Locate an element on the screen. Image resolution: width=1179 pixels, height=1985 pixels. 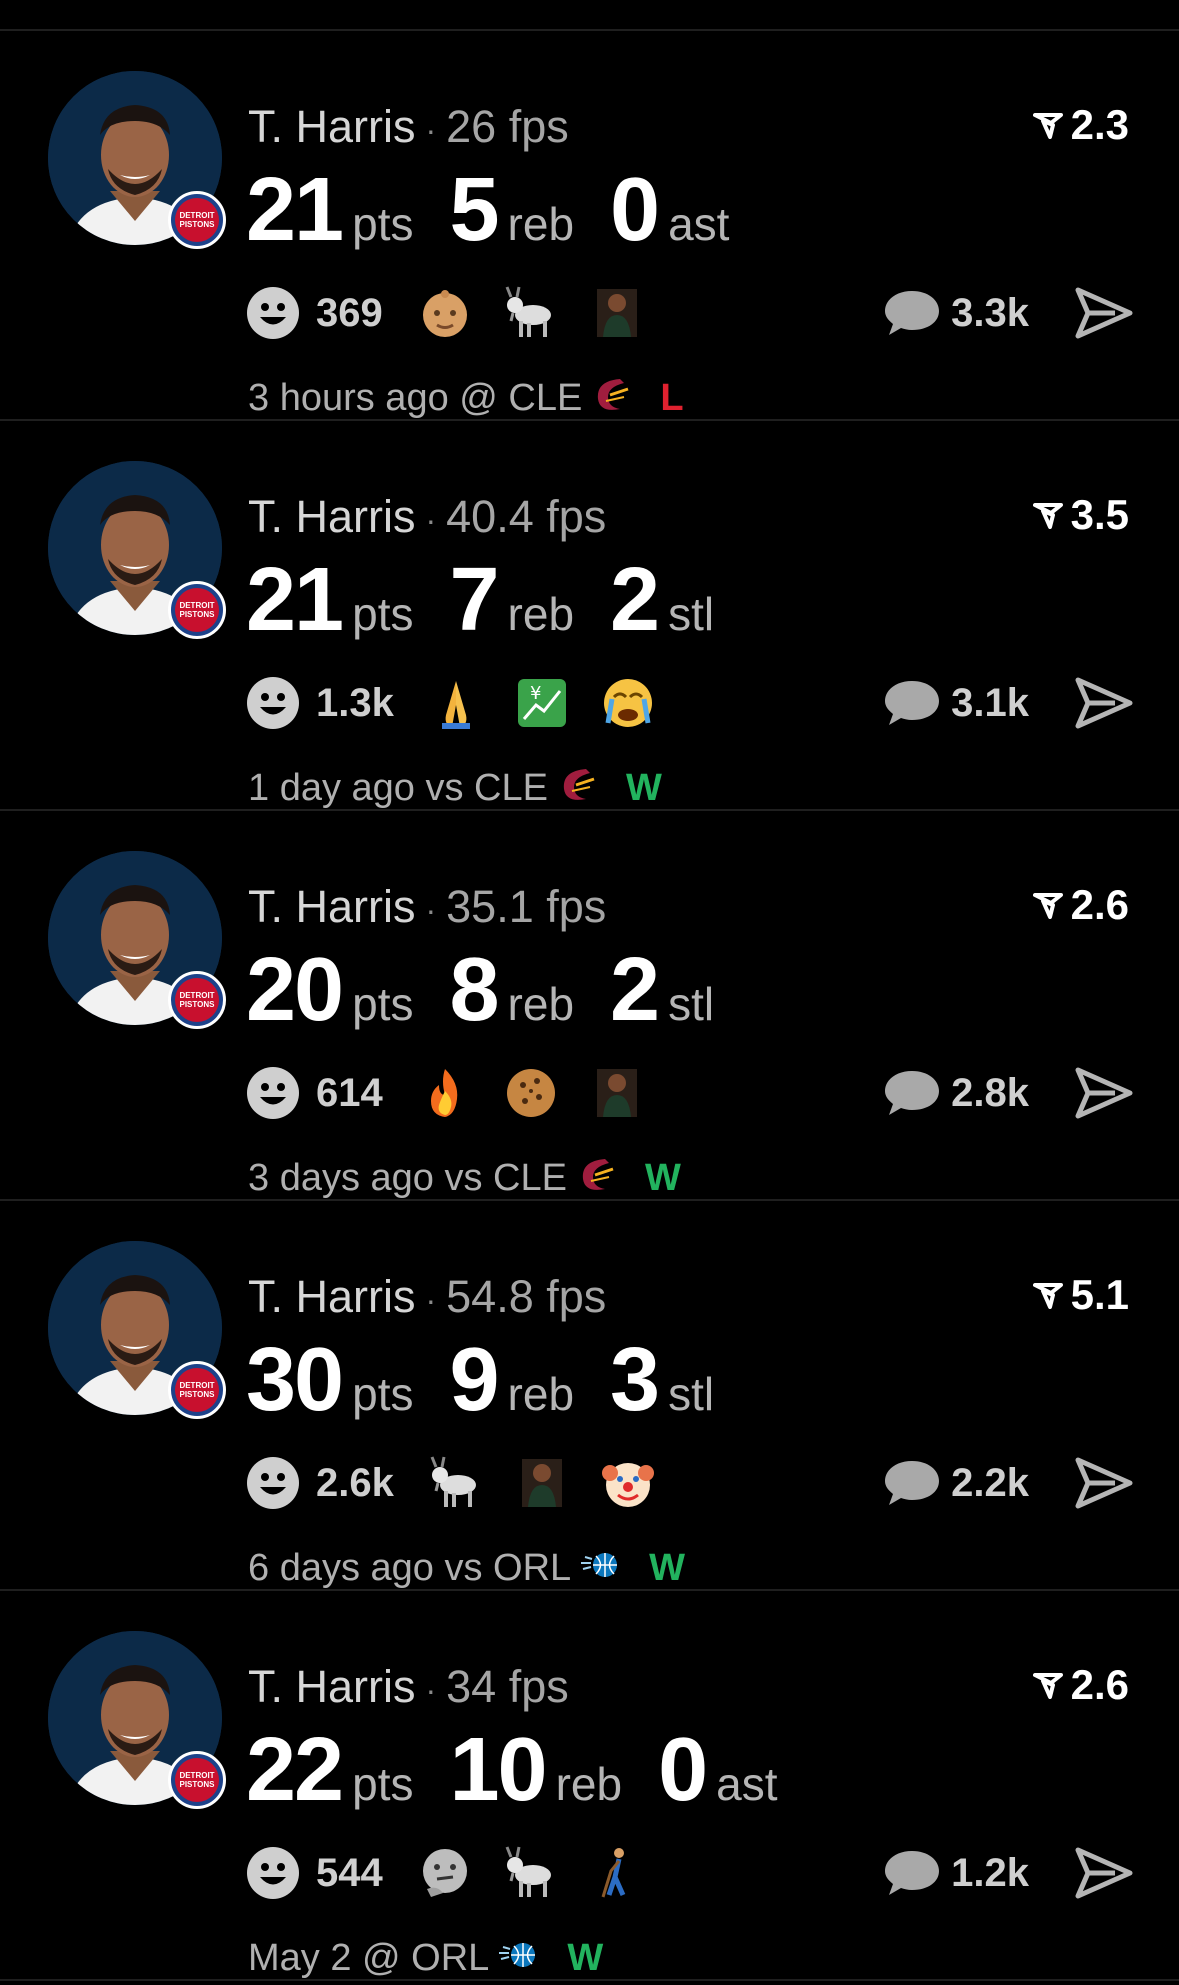
reactions-bar: 614 is located at coordinates (460, 1093).